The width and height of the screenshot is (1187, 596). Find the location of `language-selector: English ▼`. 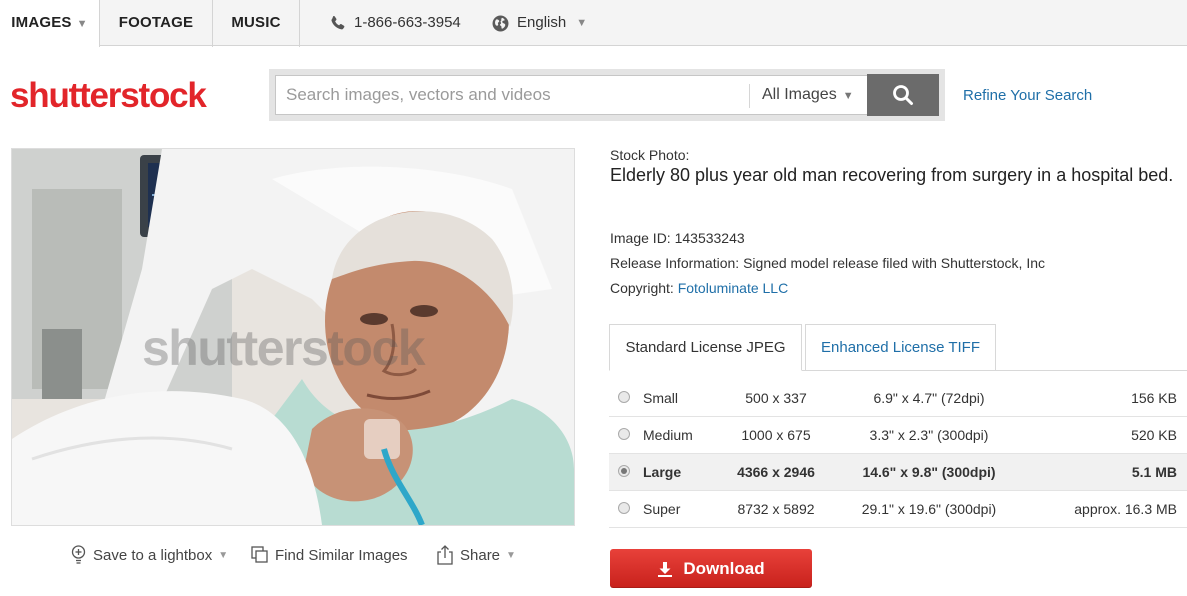

language-selector: English ▼ is located at coordinates (539, 23).